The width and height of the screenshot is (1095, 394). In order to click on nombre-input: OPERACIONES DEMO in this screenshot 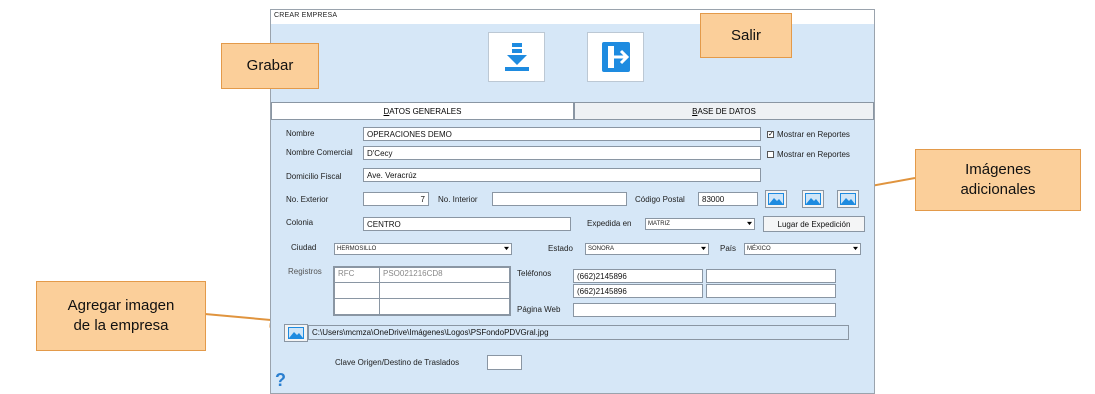, I will do `click(562, 134)`.